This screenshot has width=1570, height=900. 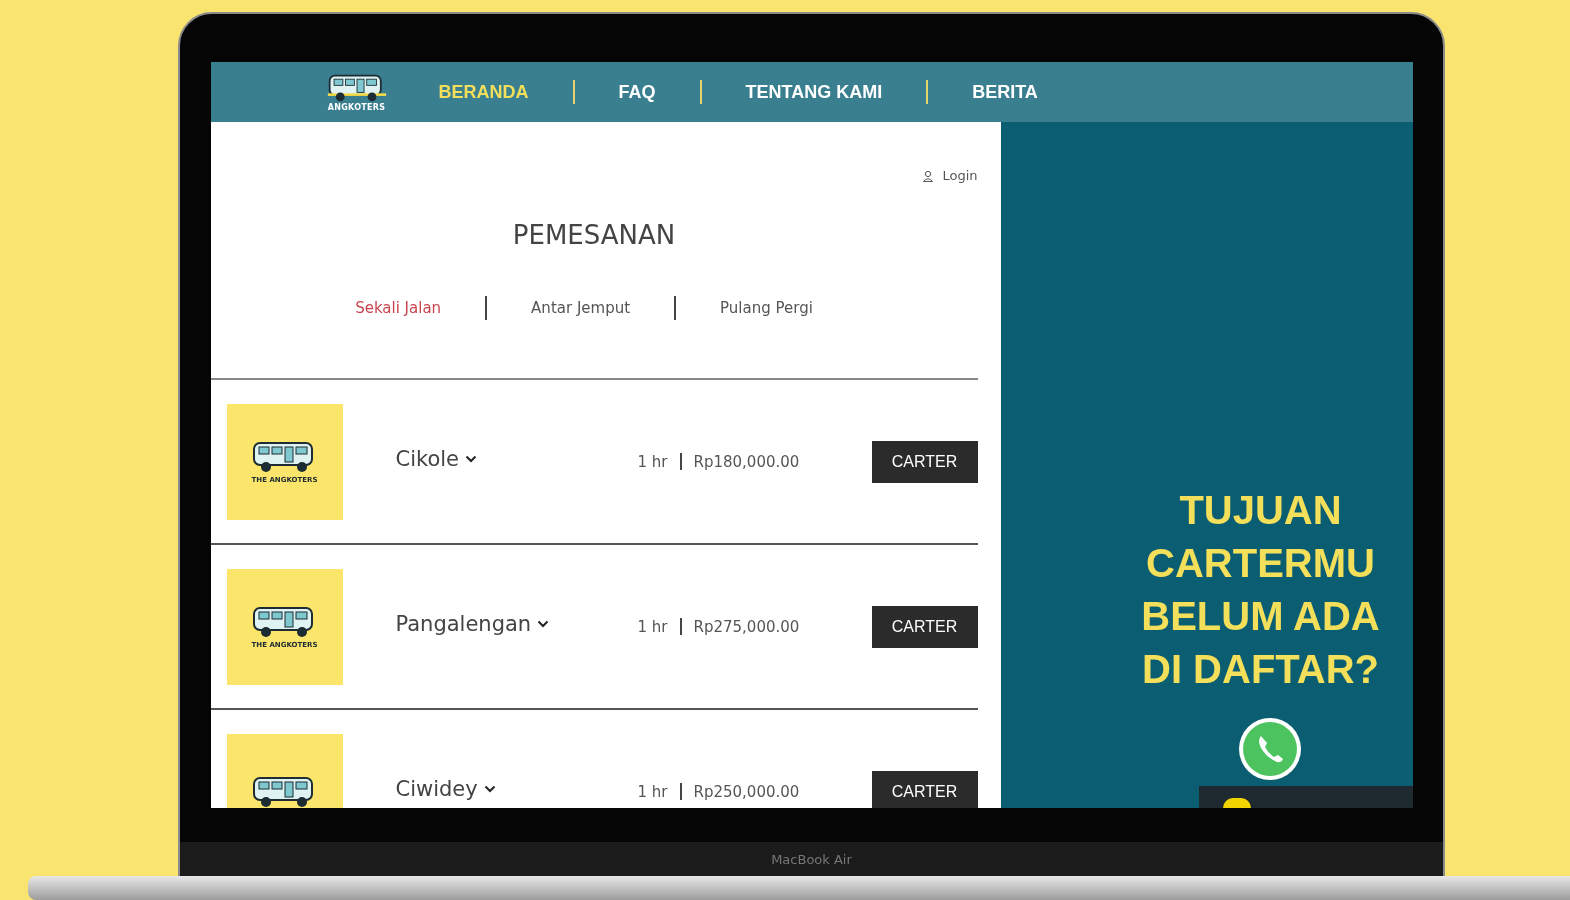 What do you see at coordinates (398, 308) in the screenshot?
I see `trip-tab: Sekali Jalan` at bounding box center [398, 308].